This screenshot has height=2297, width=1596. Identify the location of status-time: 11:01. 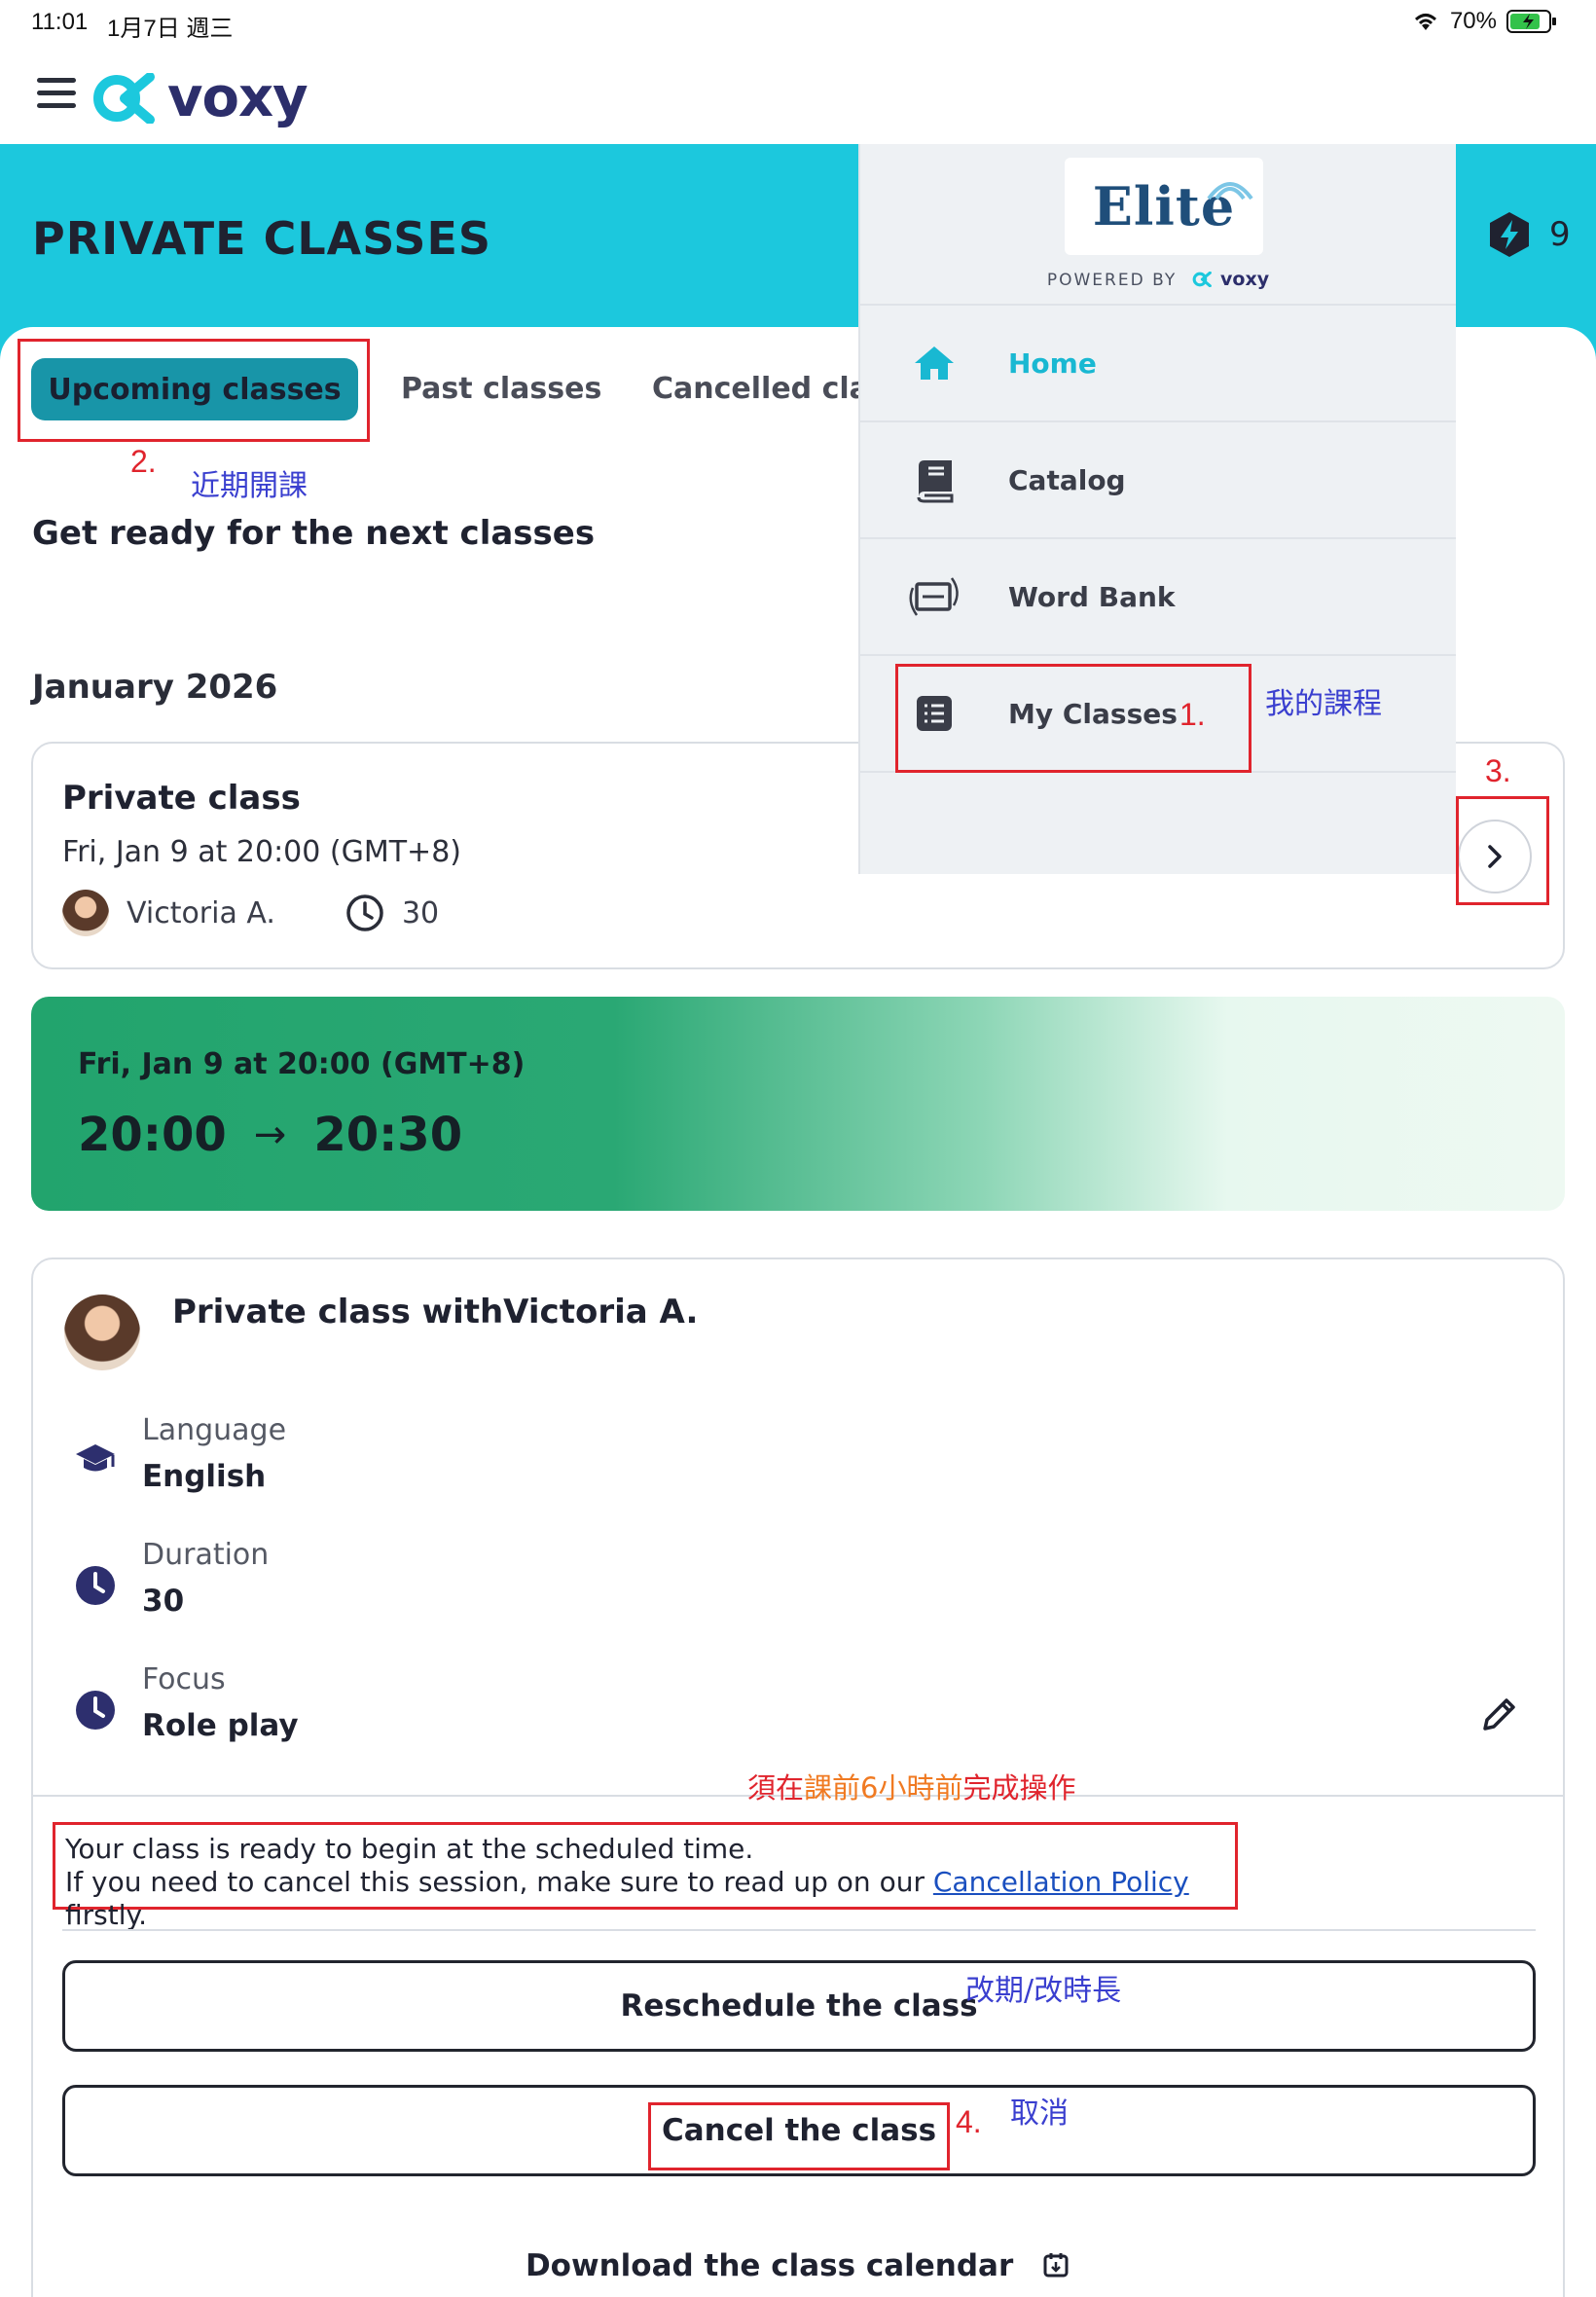
(60, 22).